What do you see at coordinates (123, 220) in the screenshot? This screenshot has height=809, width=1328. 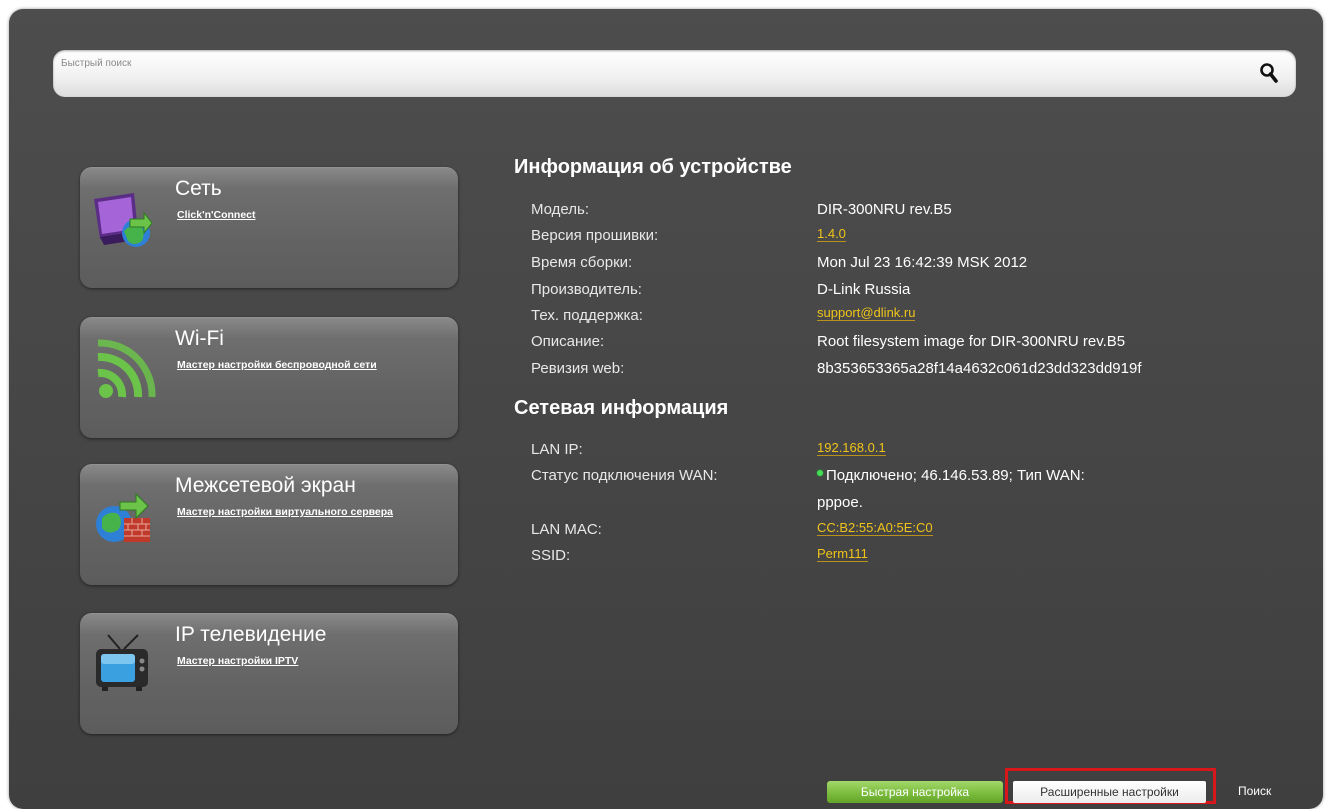 I see `network-monitor-icon` at bounding box center [123, 220].